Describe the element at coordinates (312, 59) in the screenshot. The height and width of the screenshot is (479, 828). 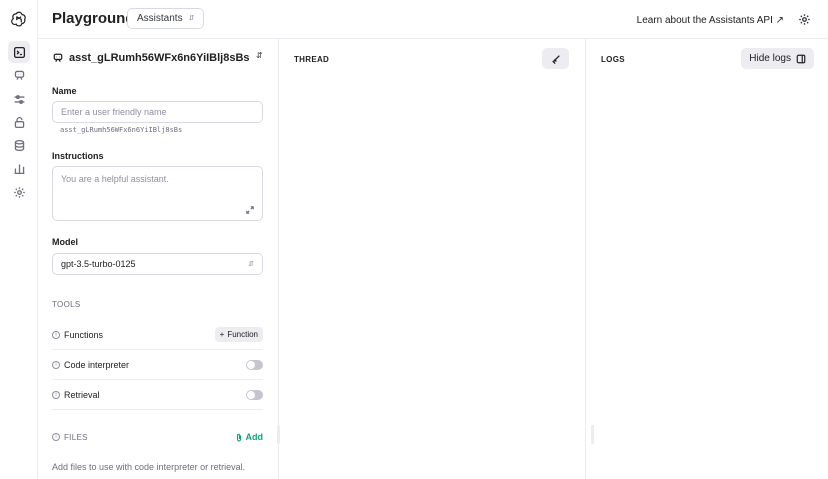
I see `thread-title: THREAD` at that location.